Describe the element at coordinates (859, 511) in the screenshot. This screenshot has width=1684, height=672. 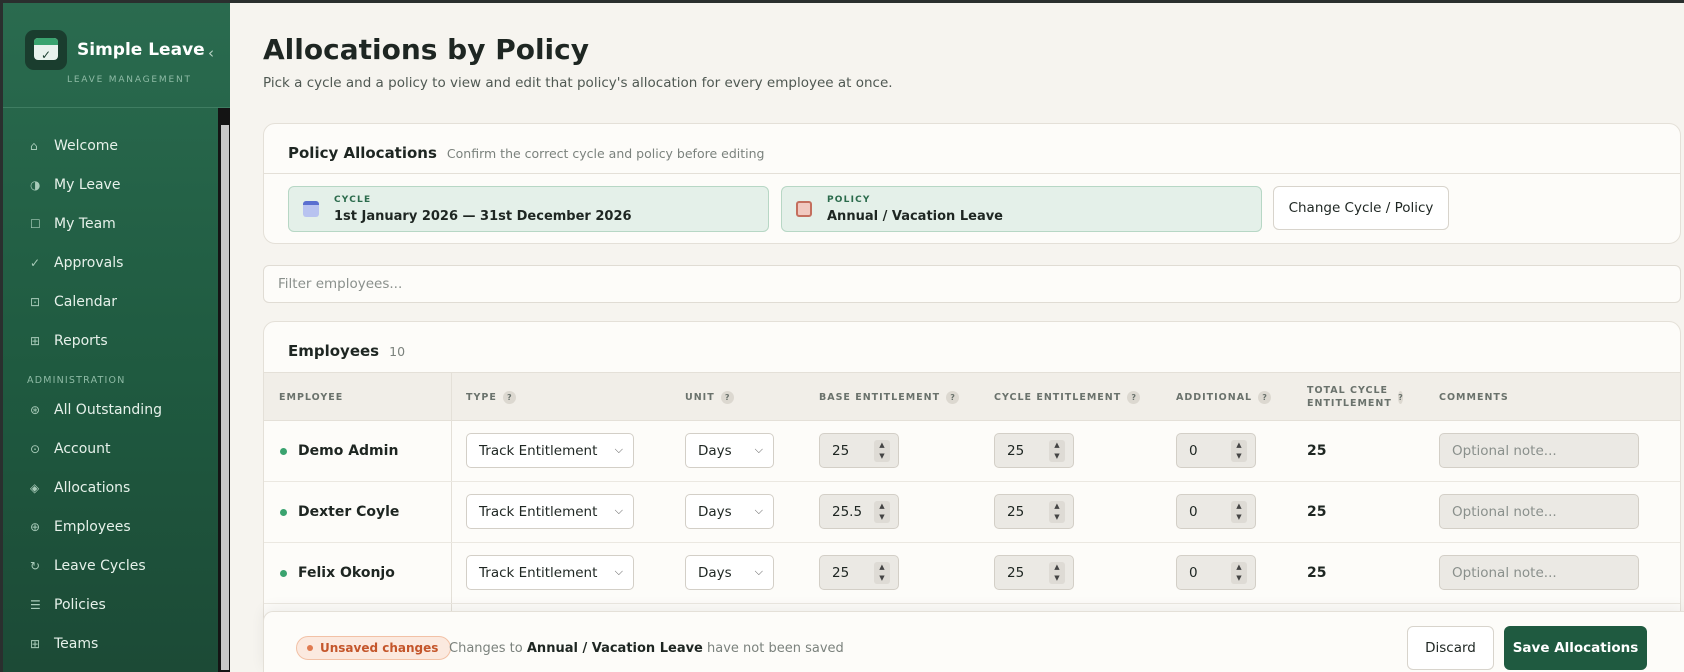
I see `base-entitlement-input: 25.5 ▲ ▼` at that location.